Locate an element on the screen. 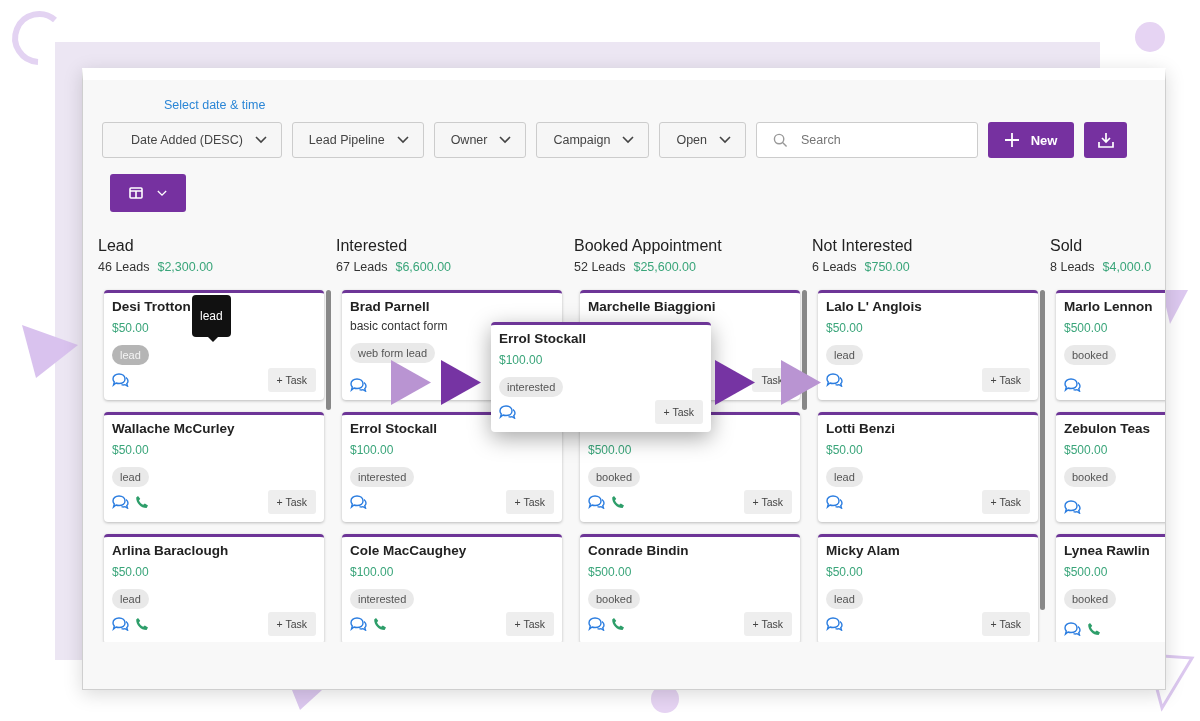 The height and width of the screenshot is (721, 1200). view-toggle-button is located at coordinates (148, 193).